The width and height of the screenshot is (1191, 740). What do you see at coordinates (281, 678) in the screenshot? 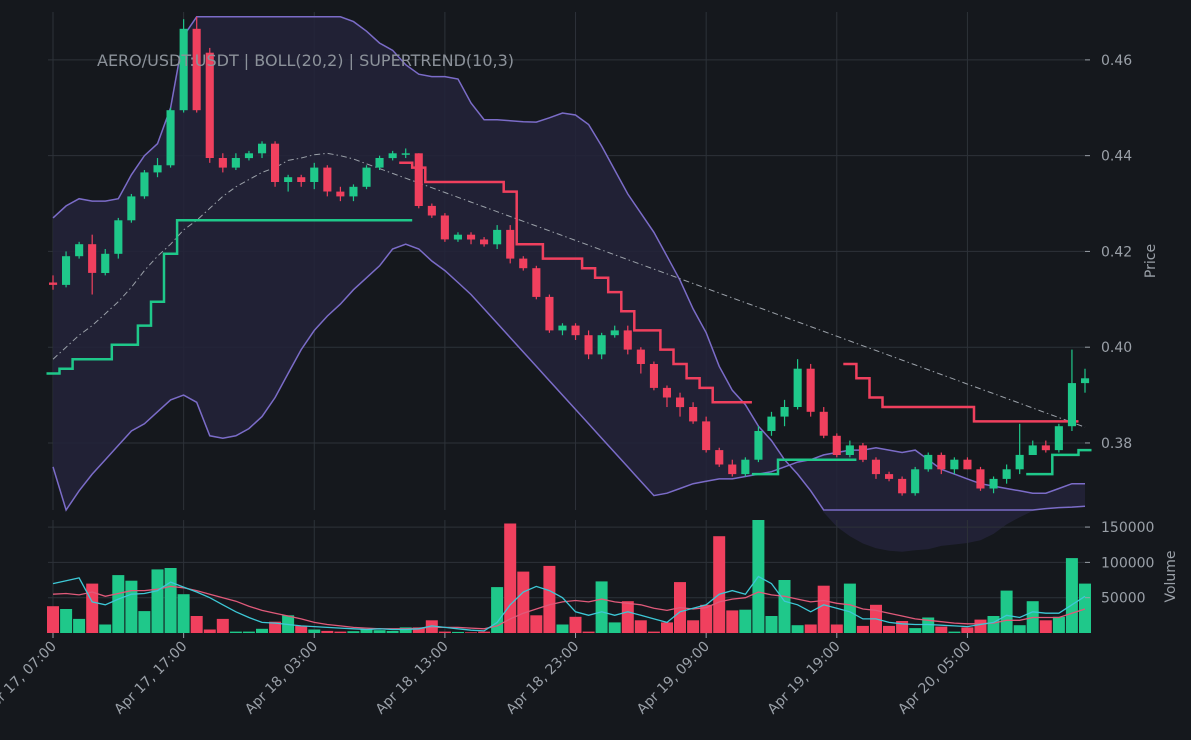
I see `time-tick-label: Apr 18, 03:00` at bounding box center [281, 678].